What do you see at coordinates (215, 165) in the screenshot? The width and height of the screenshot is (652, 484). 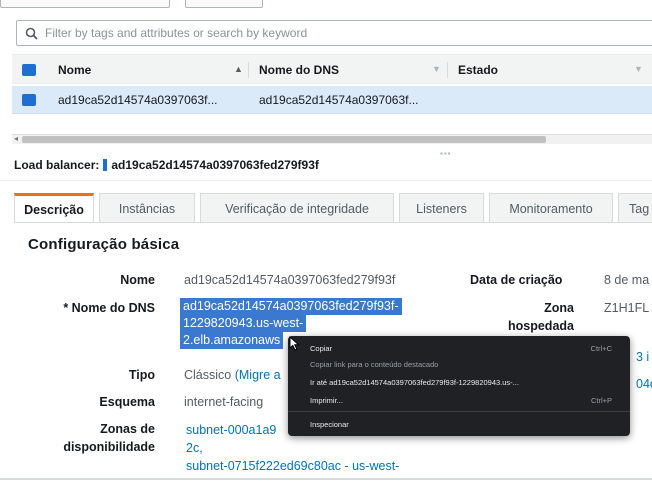 I see `detail-title-value: ad19ca52d14574a0397063fed279f93f` at bounding box center [215, 165].